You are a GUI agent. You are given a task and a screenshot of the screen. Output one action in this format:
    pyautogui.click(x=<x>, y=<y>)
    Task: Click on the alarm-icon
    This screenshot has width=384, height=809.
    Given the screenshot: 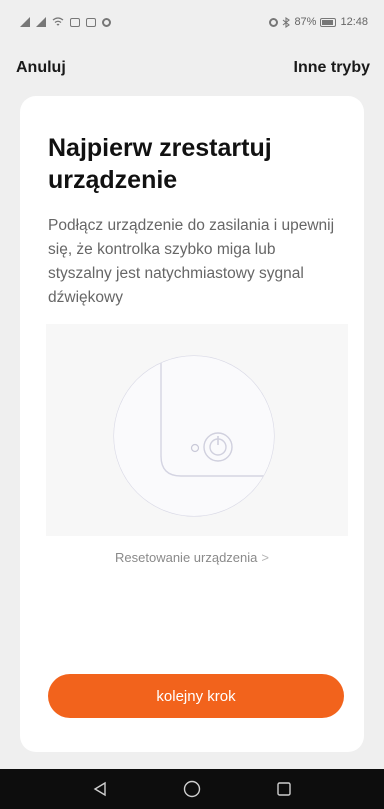 What is the action you would take?
    pyautogui.click(x=274, y=22)
    